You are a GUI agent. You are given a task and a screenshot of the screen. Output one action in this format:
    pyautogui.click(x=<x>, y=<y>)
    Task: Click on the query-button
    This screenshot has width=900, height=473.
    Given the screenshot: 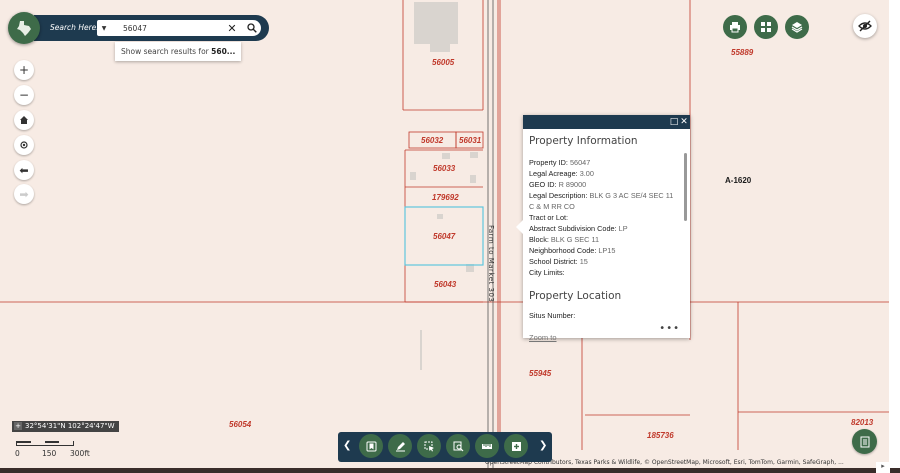 What is the action you would take?
    pyautogui.click(x=458, y=446)
    